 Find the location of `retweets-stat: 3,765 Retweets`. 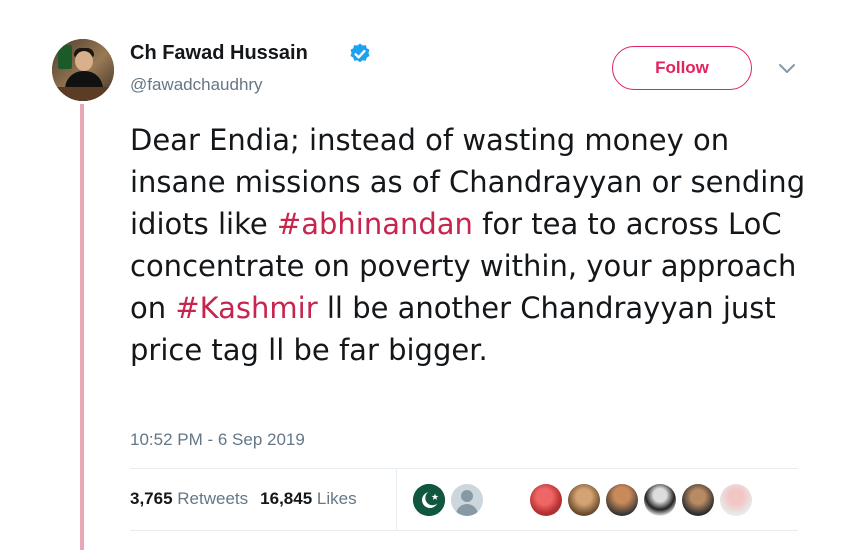

retweets-stat: 3,765 Retweets is located at coordinates (189, 498).